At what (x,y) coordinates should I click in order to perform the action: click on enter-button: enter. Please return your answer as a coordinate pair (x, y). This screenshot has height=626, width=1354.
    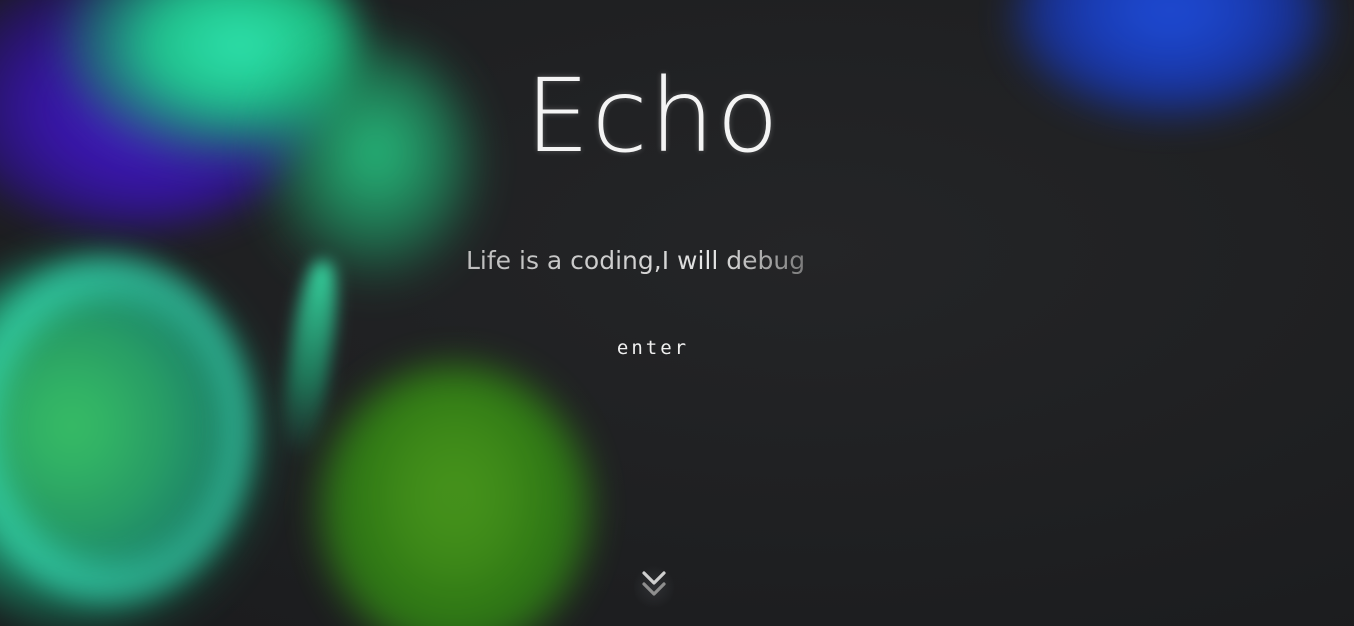
    Looking at the image, I should click on (653, 348).